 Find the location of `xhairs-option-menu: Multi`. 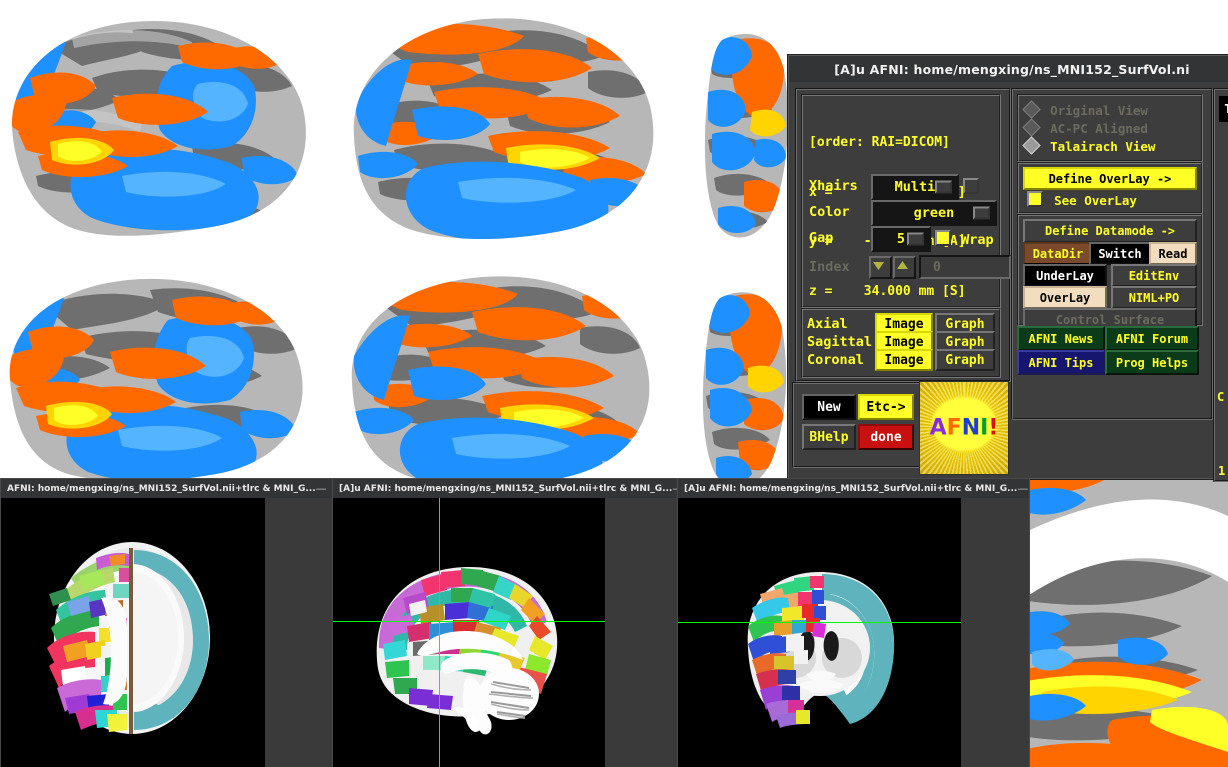

xhairs-option-menu: Multi is located at coordinates (915, 187).